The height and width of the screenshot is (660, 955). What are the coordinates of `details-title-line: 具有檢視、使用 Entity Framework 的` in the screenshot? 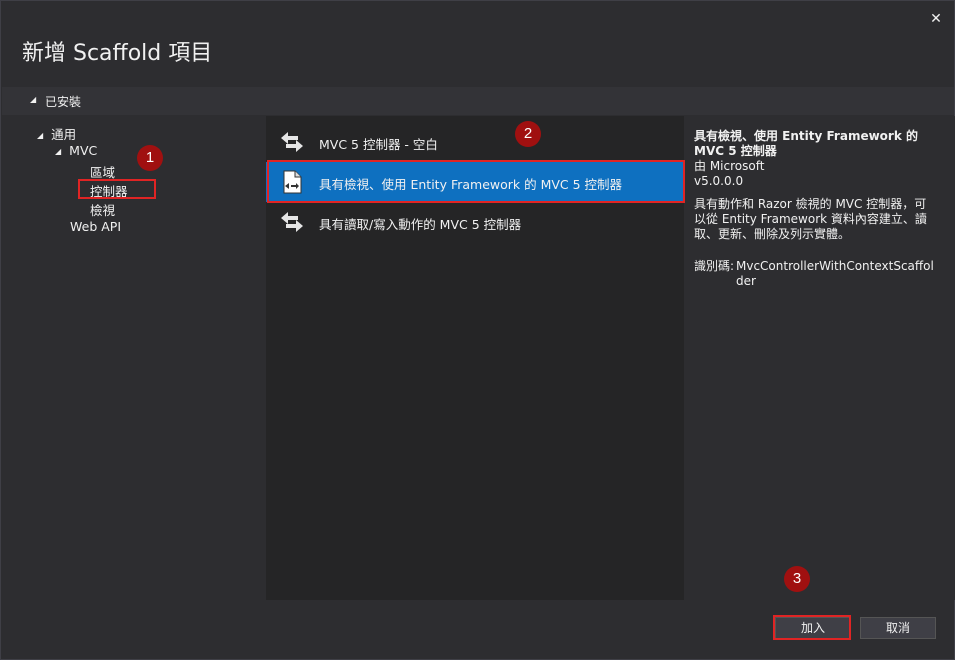 It's located at (806, 136).